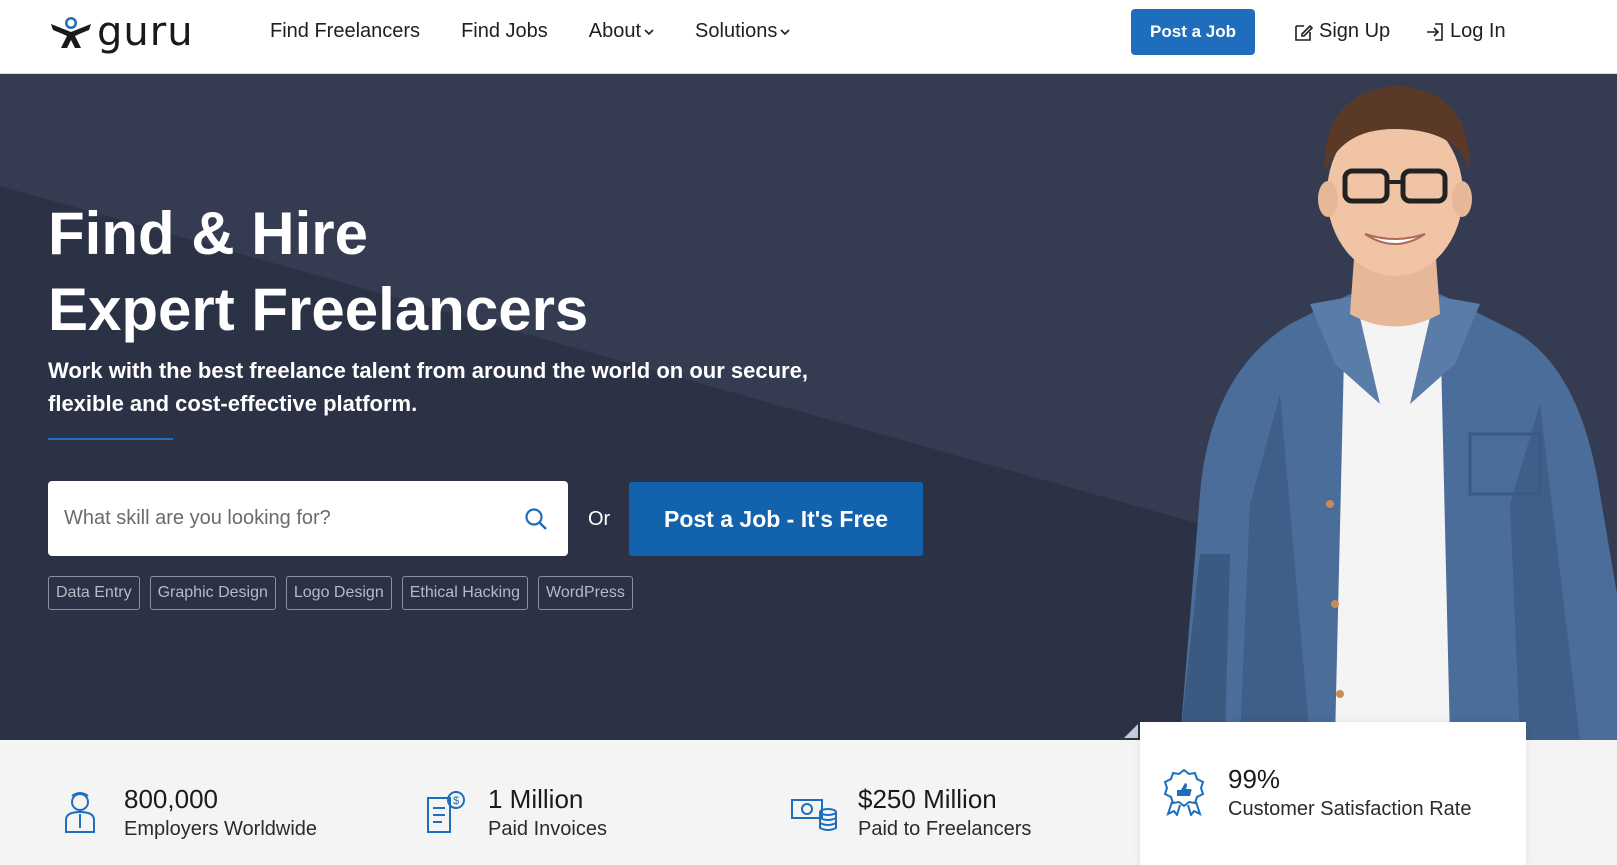 Image resolution: width=1617 pixels, height=865 pixels. What do you see at coordinates (208, 233) in the screenshot?
I see `hero-title-line-1: Find & Hire` at bounding box center [208, 233].